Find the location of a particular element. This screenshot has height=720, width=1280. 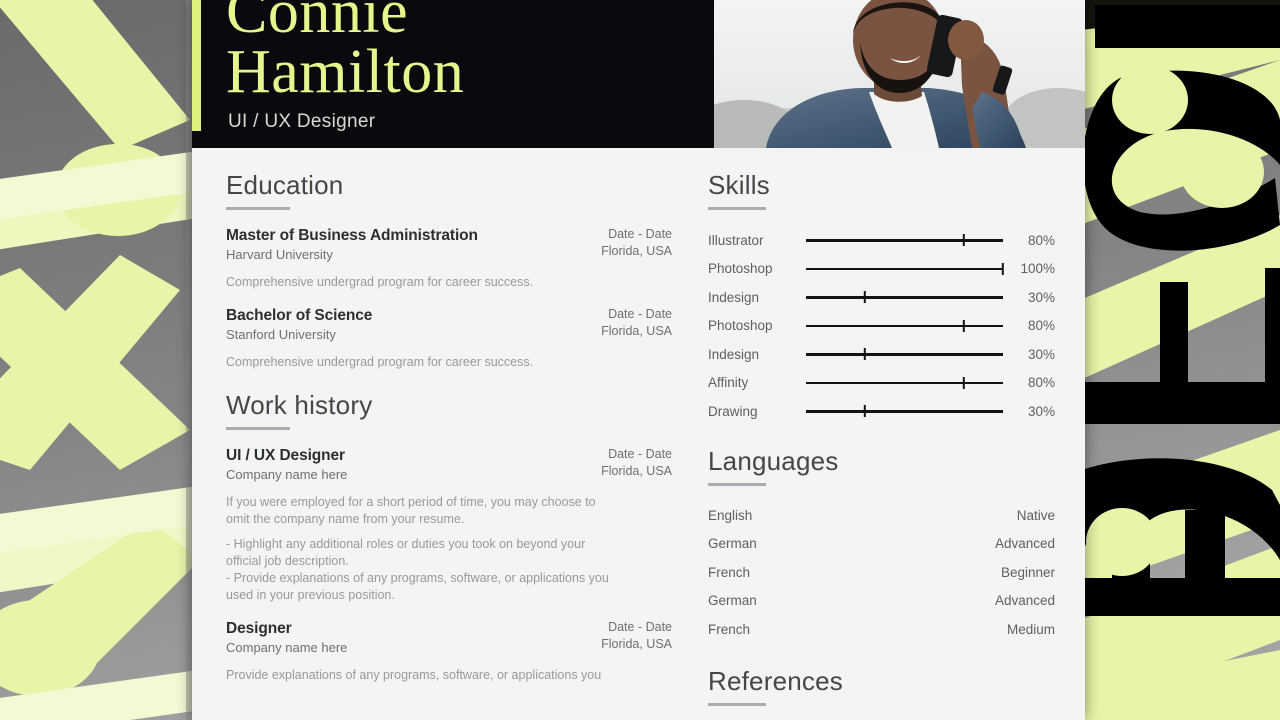

entry-desc-line: official job description. is located at coordinates (287, 561).